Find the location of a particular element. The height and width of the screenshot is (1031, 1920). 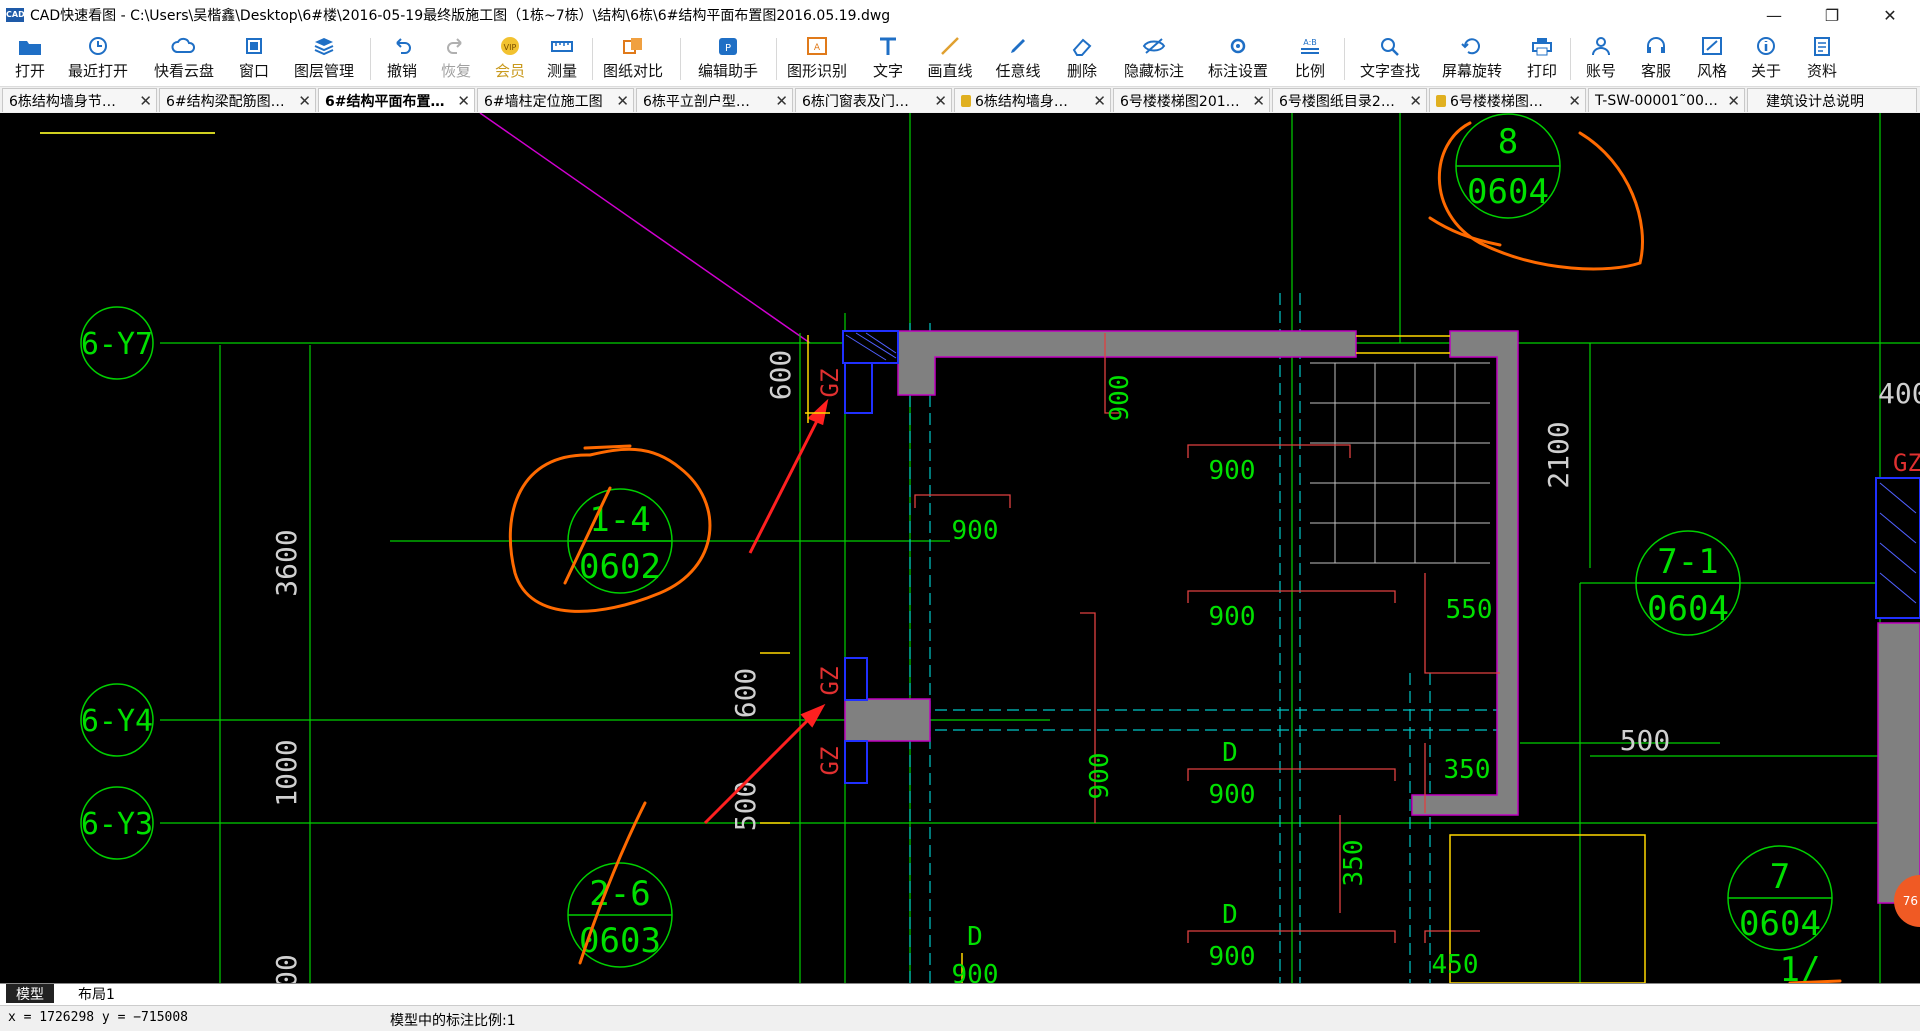

support-button: 客服 is located at coordinates (1656, 58).